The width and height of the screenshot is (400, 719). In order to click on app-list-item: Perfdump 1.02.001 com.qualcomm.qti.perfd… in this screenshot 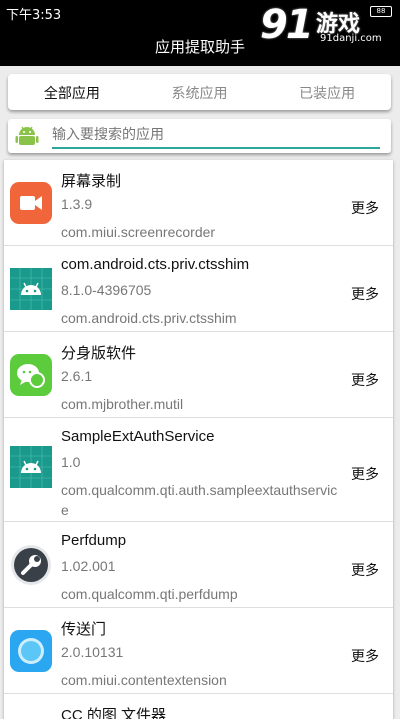, I will do `click(198, 565)`.